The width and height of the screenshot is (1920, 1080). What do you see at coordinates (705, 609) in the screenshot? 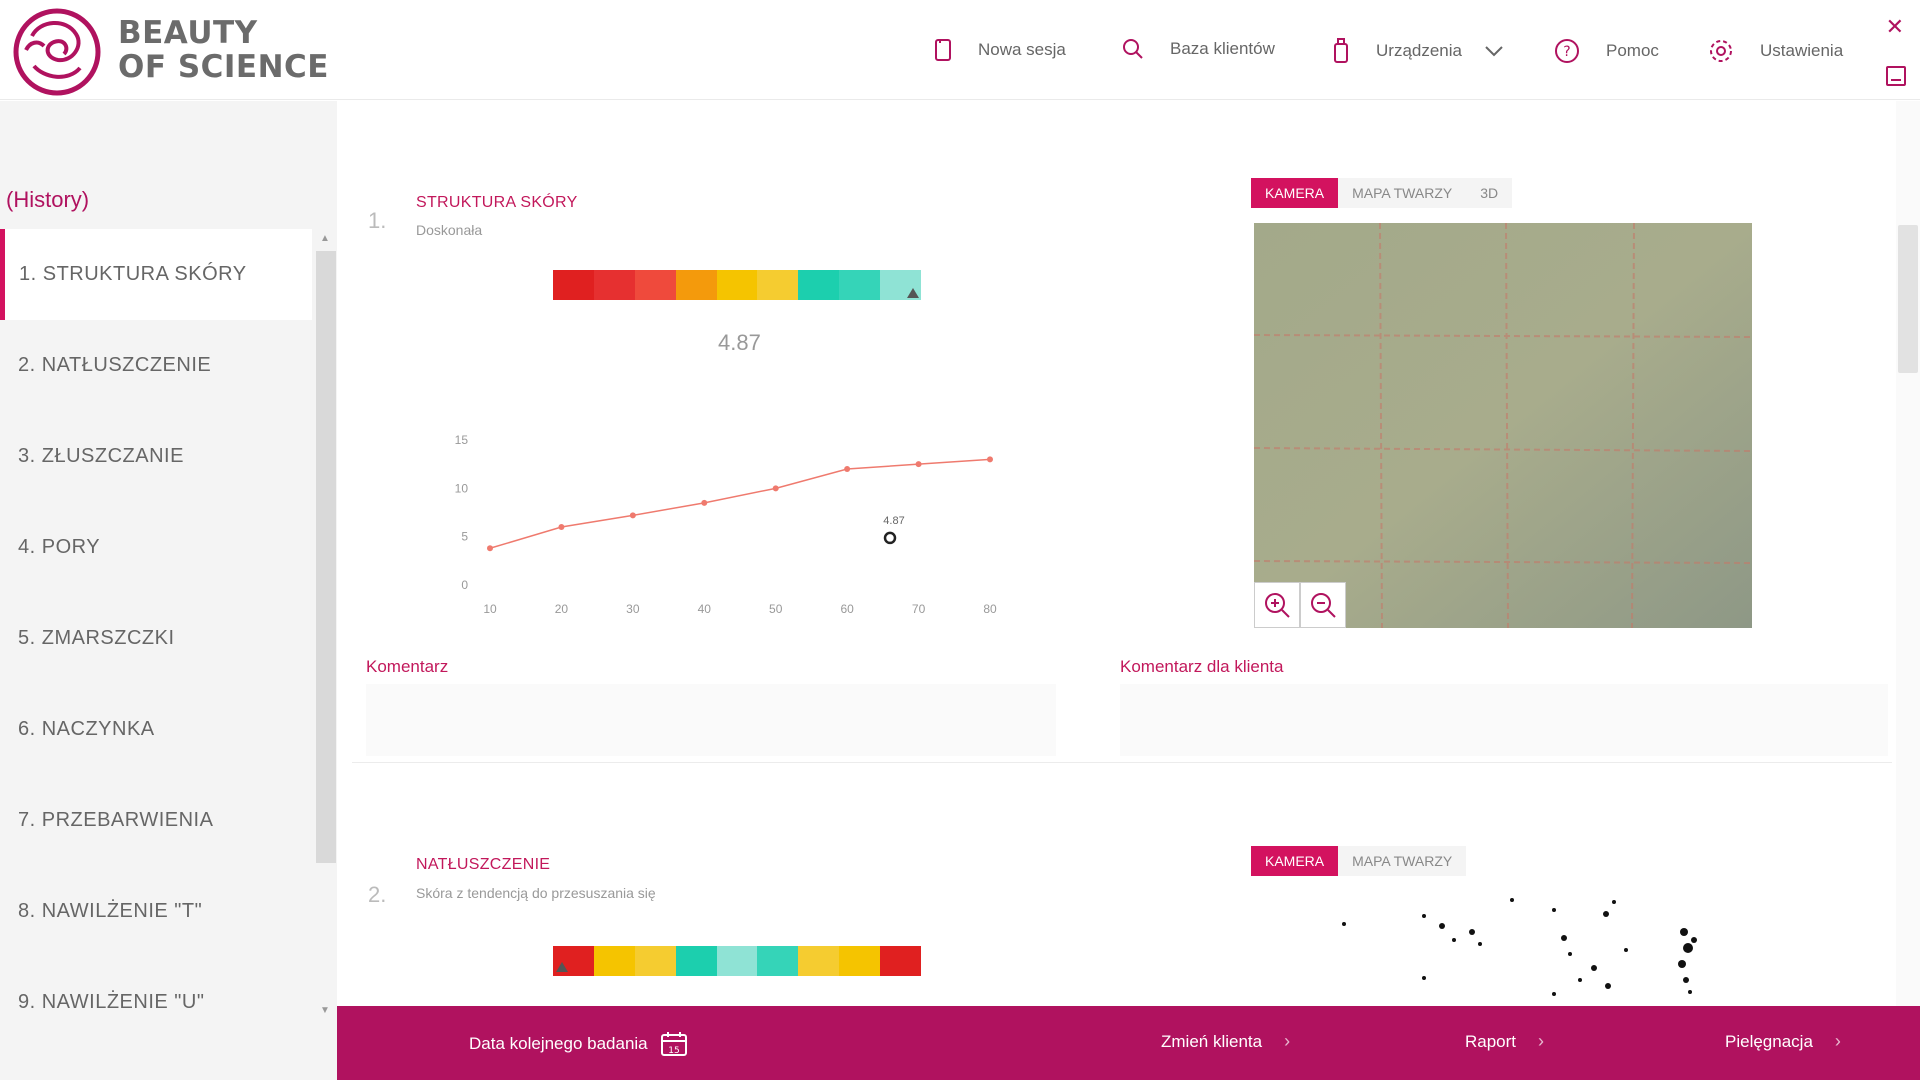
I see `x-tick-label: 40` at bounding box center [705, 609].